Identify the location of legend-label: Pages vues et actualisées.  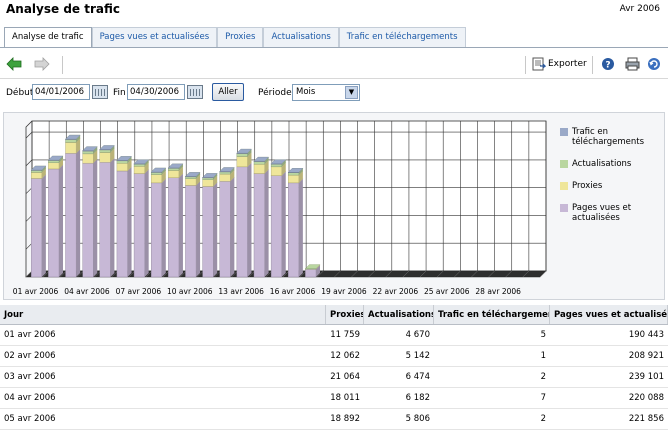
(602, 213).